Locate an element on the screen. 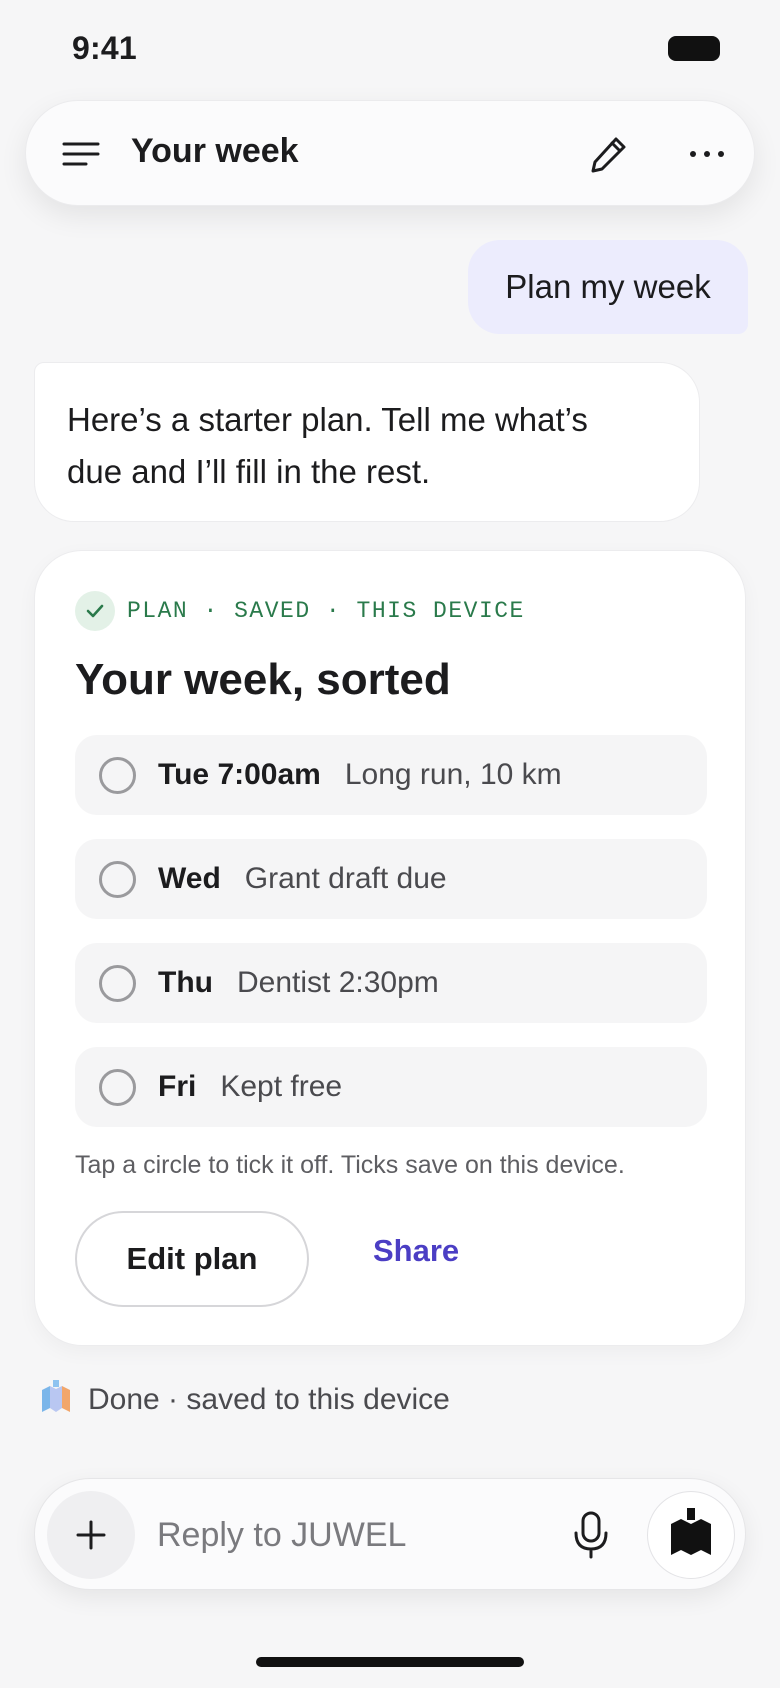 The image size is (780, 1688). menu-icon is located at coordinates (82, 154).